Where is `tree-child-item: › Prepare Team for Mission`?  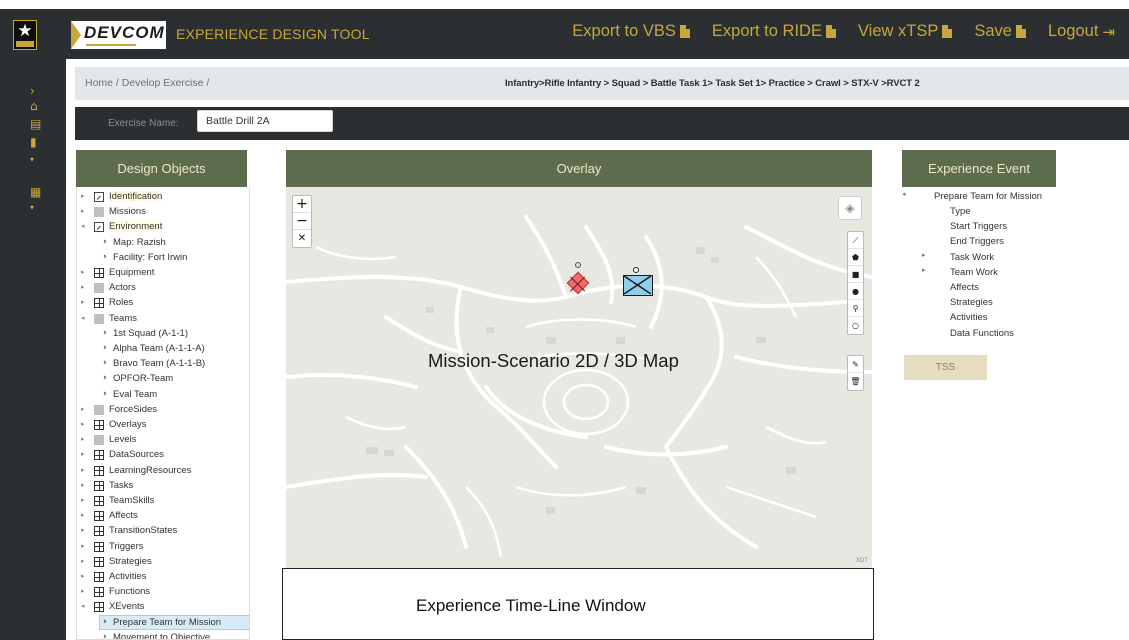 tree-child-item: › Prepare Team for Mission is located at coordinates (163, 622).